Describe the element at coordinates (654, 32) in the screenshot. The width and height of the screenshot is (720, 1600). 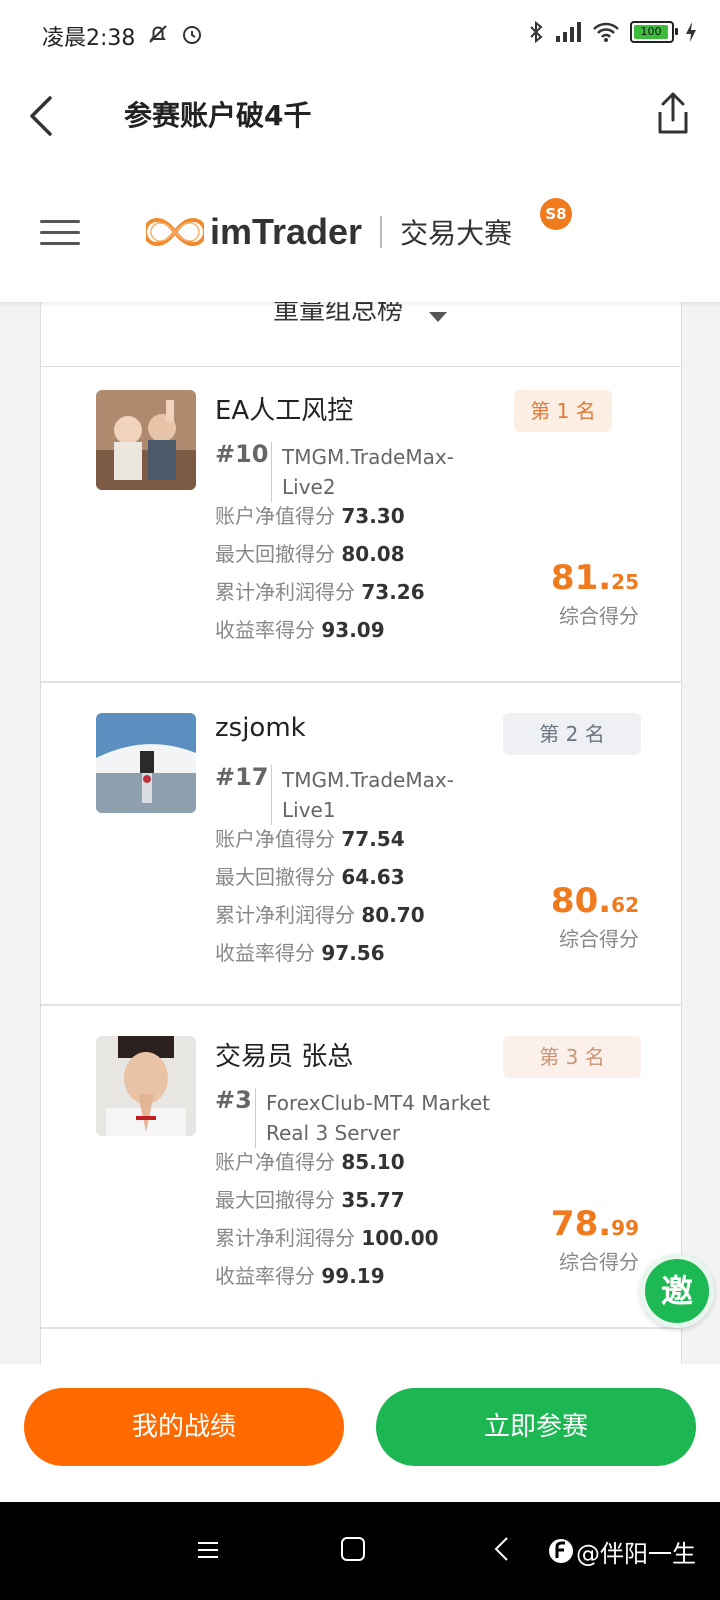
I see `battery-icon: 100` at that location.